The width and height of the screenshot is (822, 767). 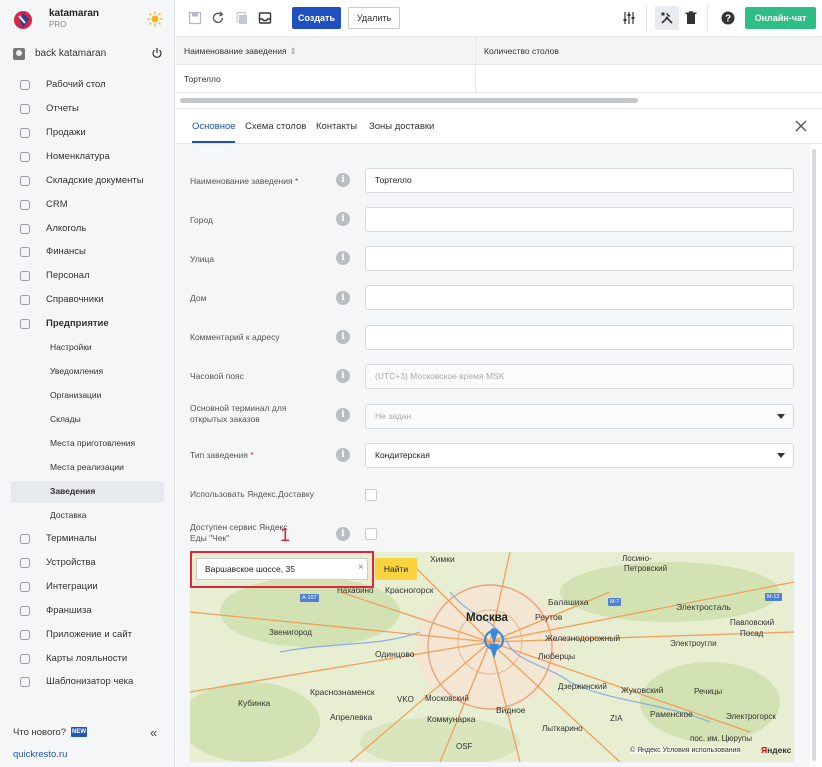 What do you see at coordinates (235, 337) in the screenshot?
I see `field-label-address-comment: Комментарий к адресу` at bounding box center [235, 337].